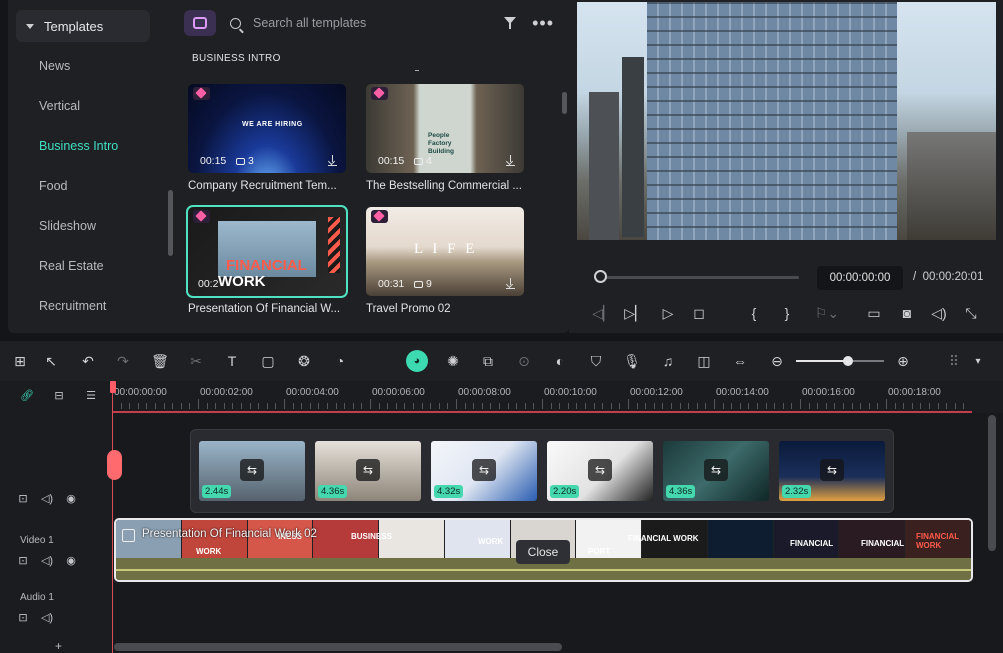 The image size is (1003, 653). Describe the element at coordinates (379, 23) in the screenshot. I see `search-input` at that location.